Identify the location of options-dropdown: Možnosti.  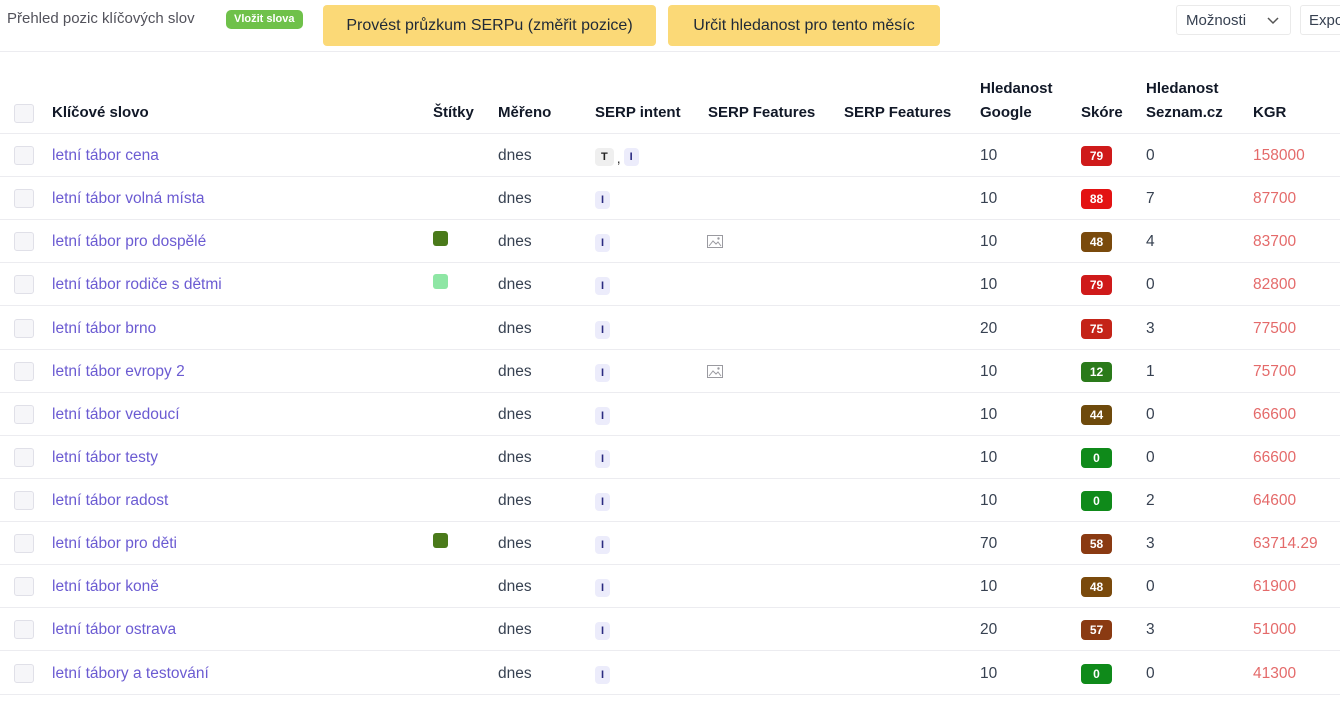
(1233, 20).